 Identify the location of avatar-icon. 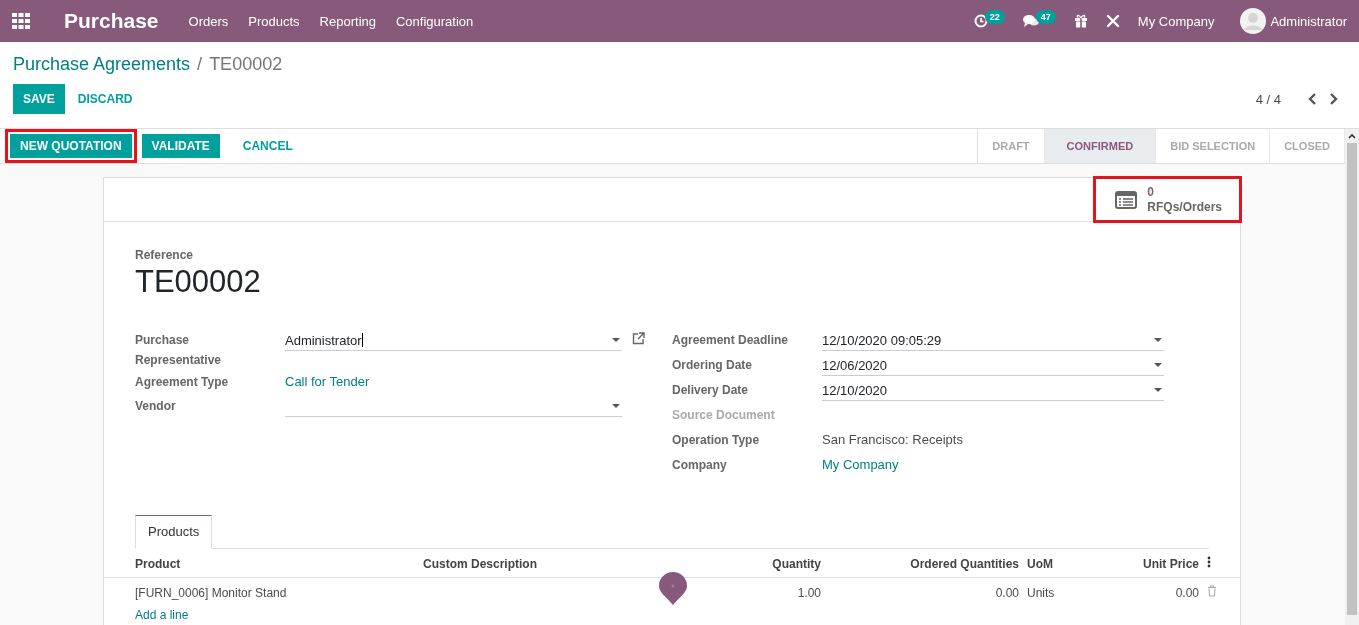
(1253, 21).